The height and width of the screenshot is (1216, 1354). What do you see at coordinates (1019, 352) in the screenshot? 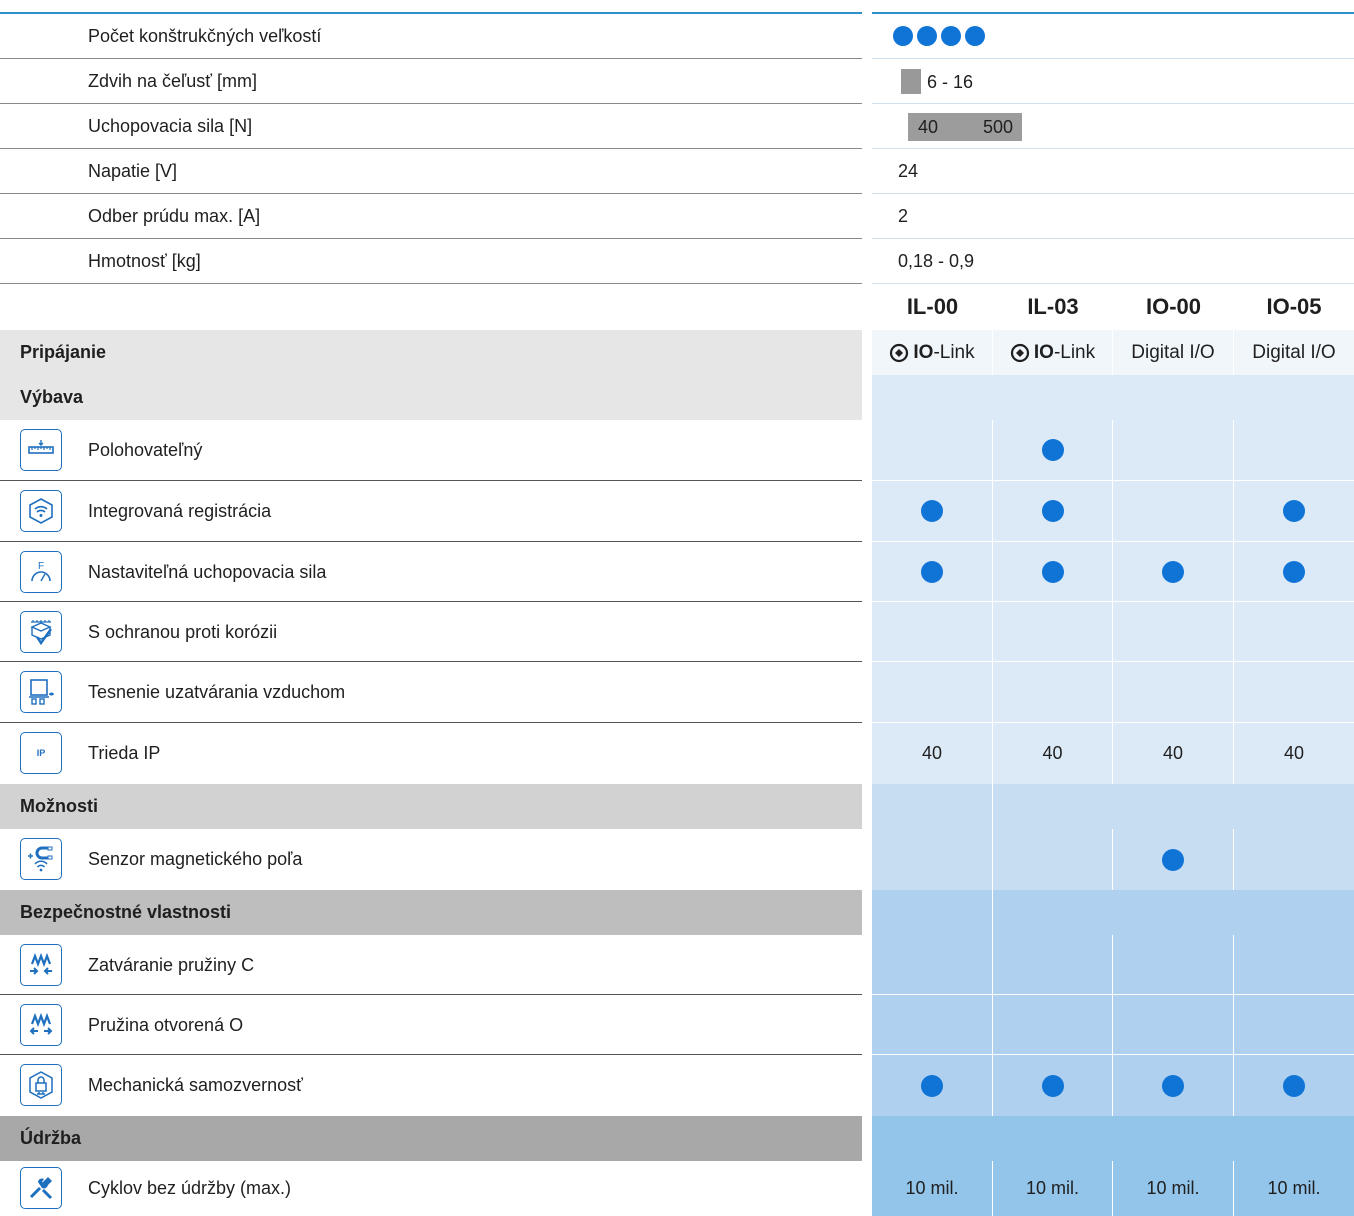
I see `io-link-icon` at bounding box center [1019, 352].